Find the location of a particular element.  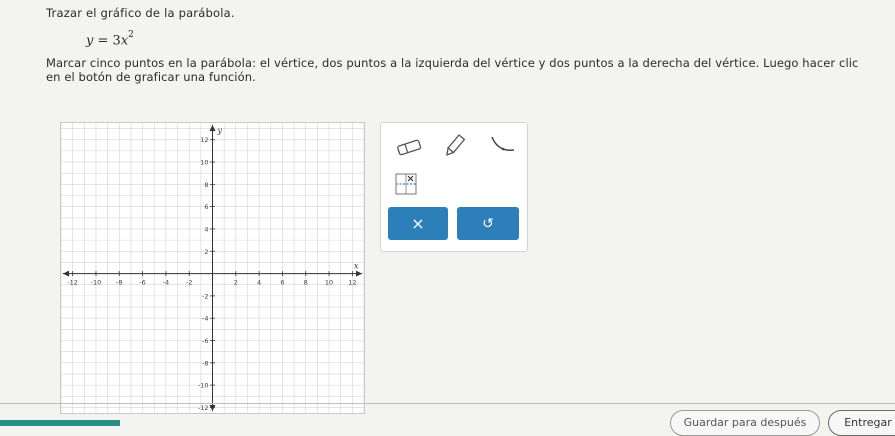

y-tick-label: 6 is located at coordinates (206, 207).